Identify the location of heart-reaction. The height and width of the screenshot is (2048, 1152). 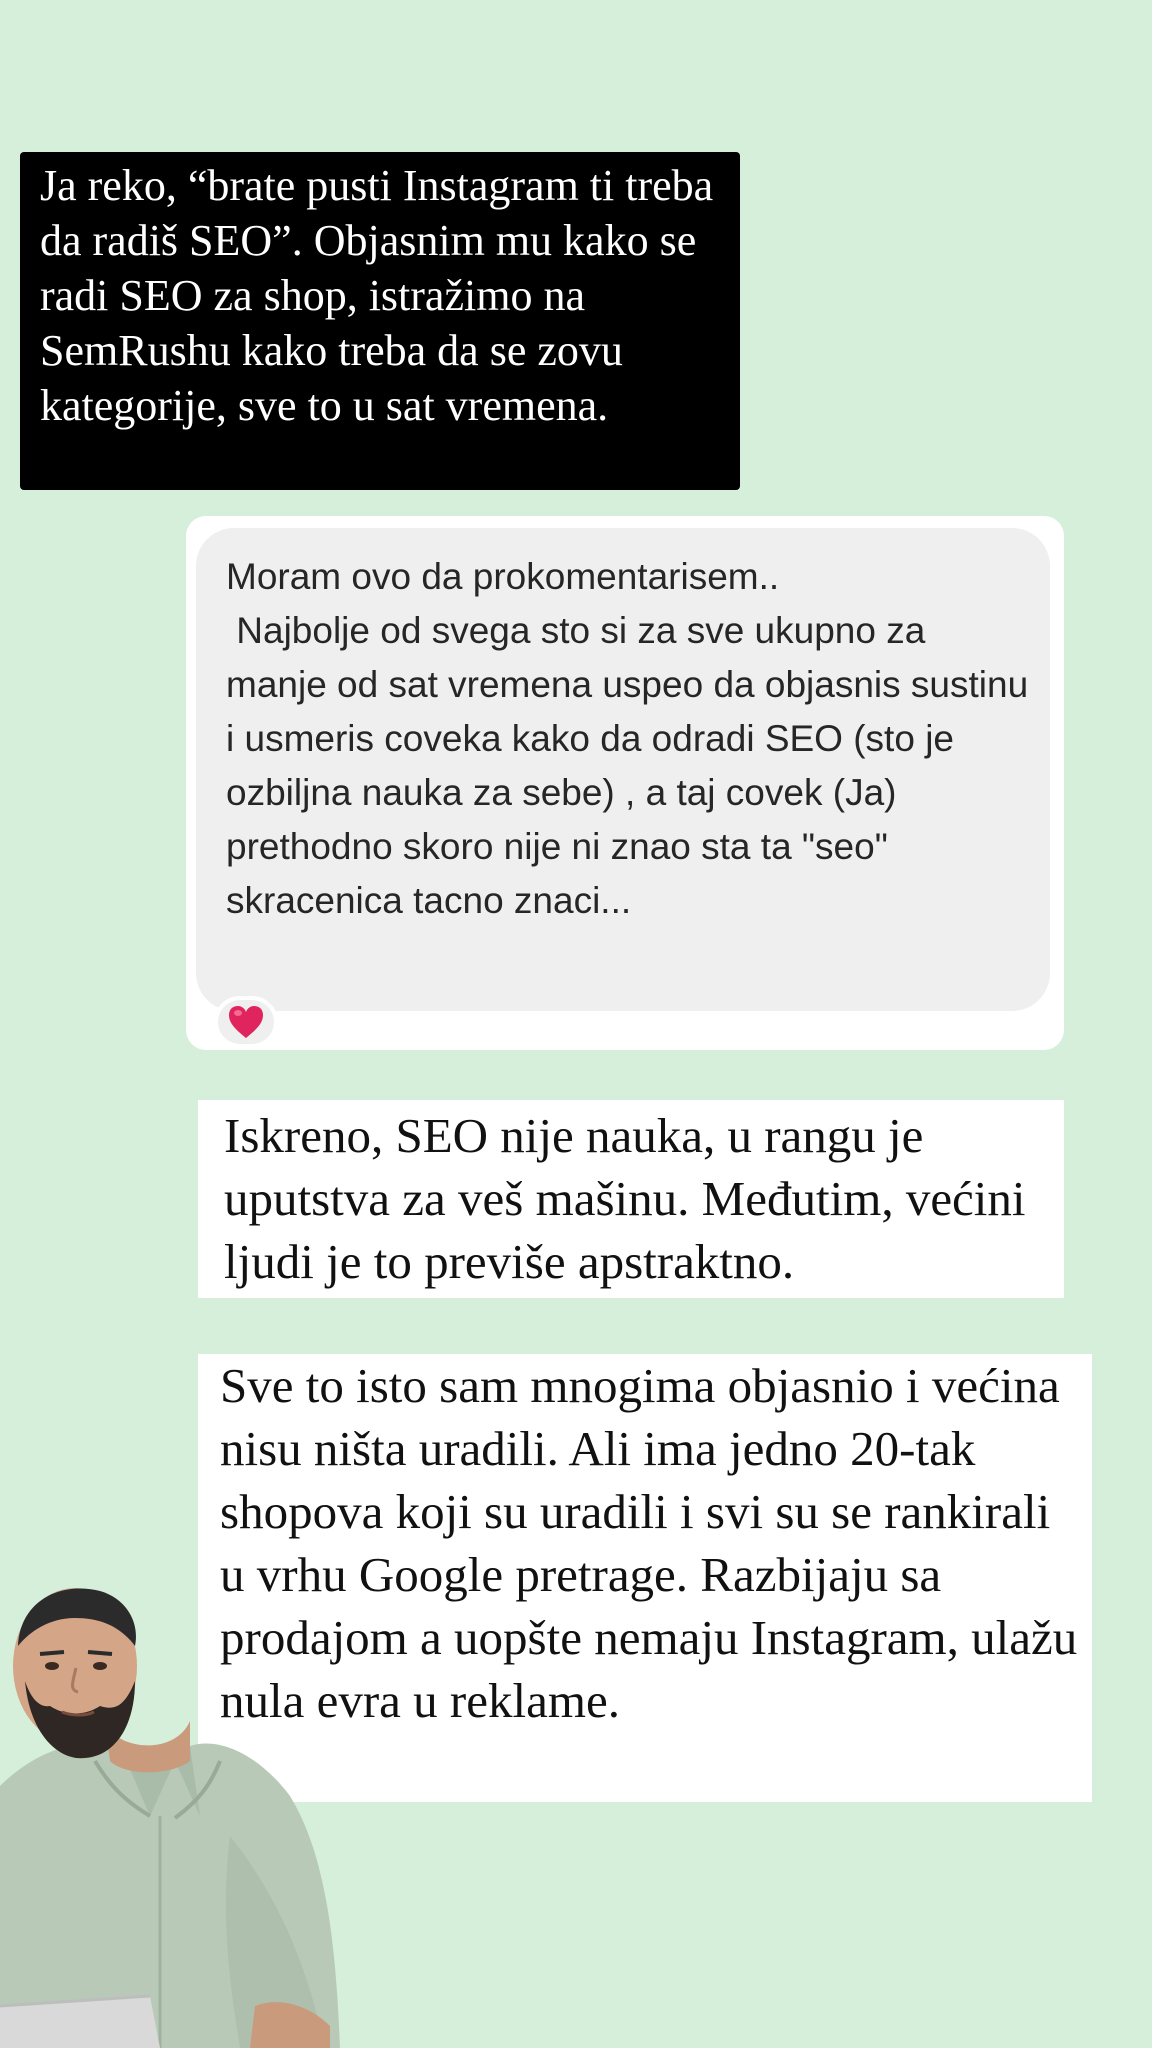
(246, 1022).